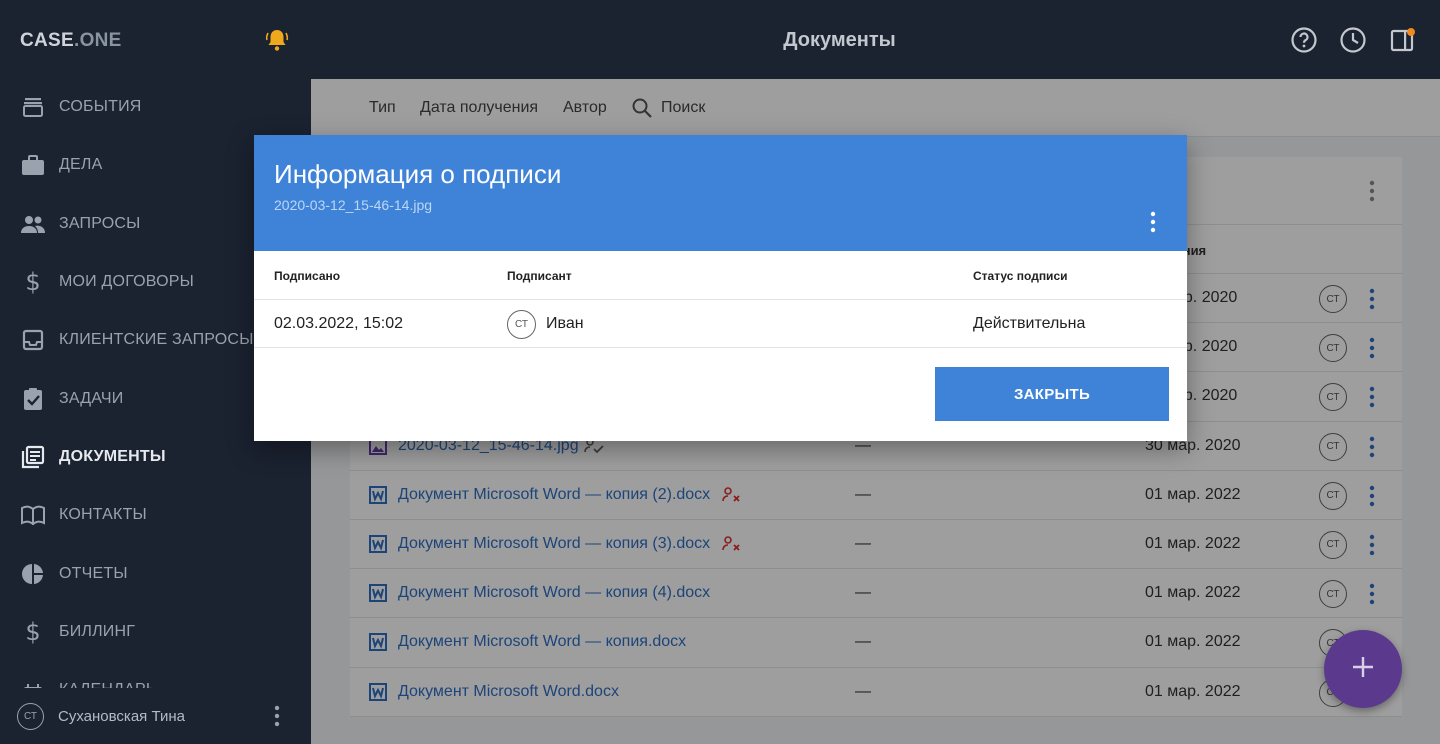 Image resolution: width=1440 pixels, height=744 pixels. I want to click on user-bar: СТ Сухановская Тина, so click(155, 716).